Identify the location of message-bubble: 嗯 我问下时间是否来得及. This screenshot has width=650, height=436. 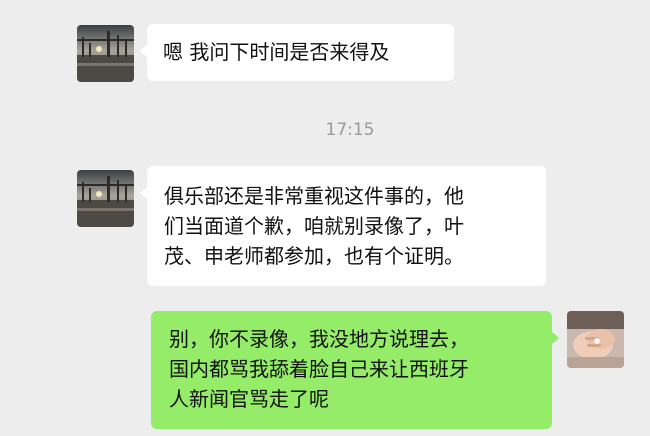
(297, 52).